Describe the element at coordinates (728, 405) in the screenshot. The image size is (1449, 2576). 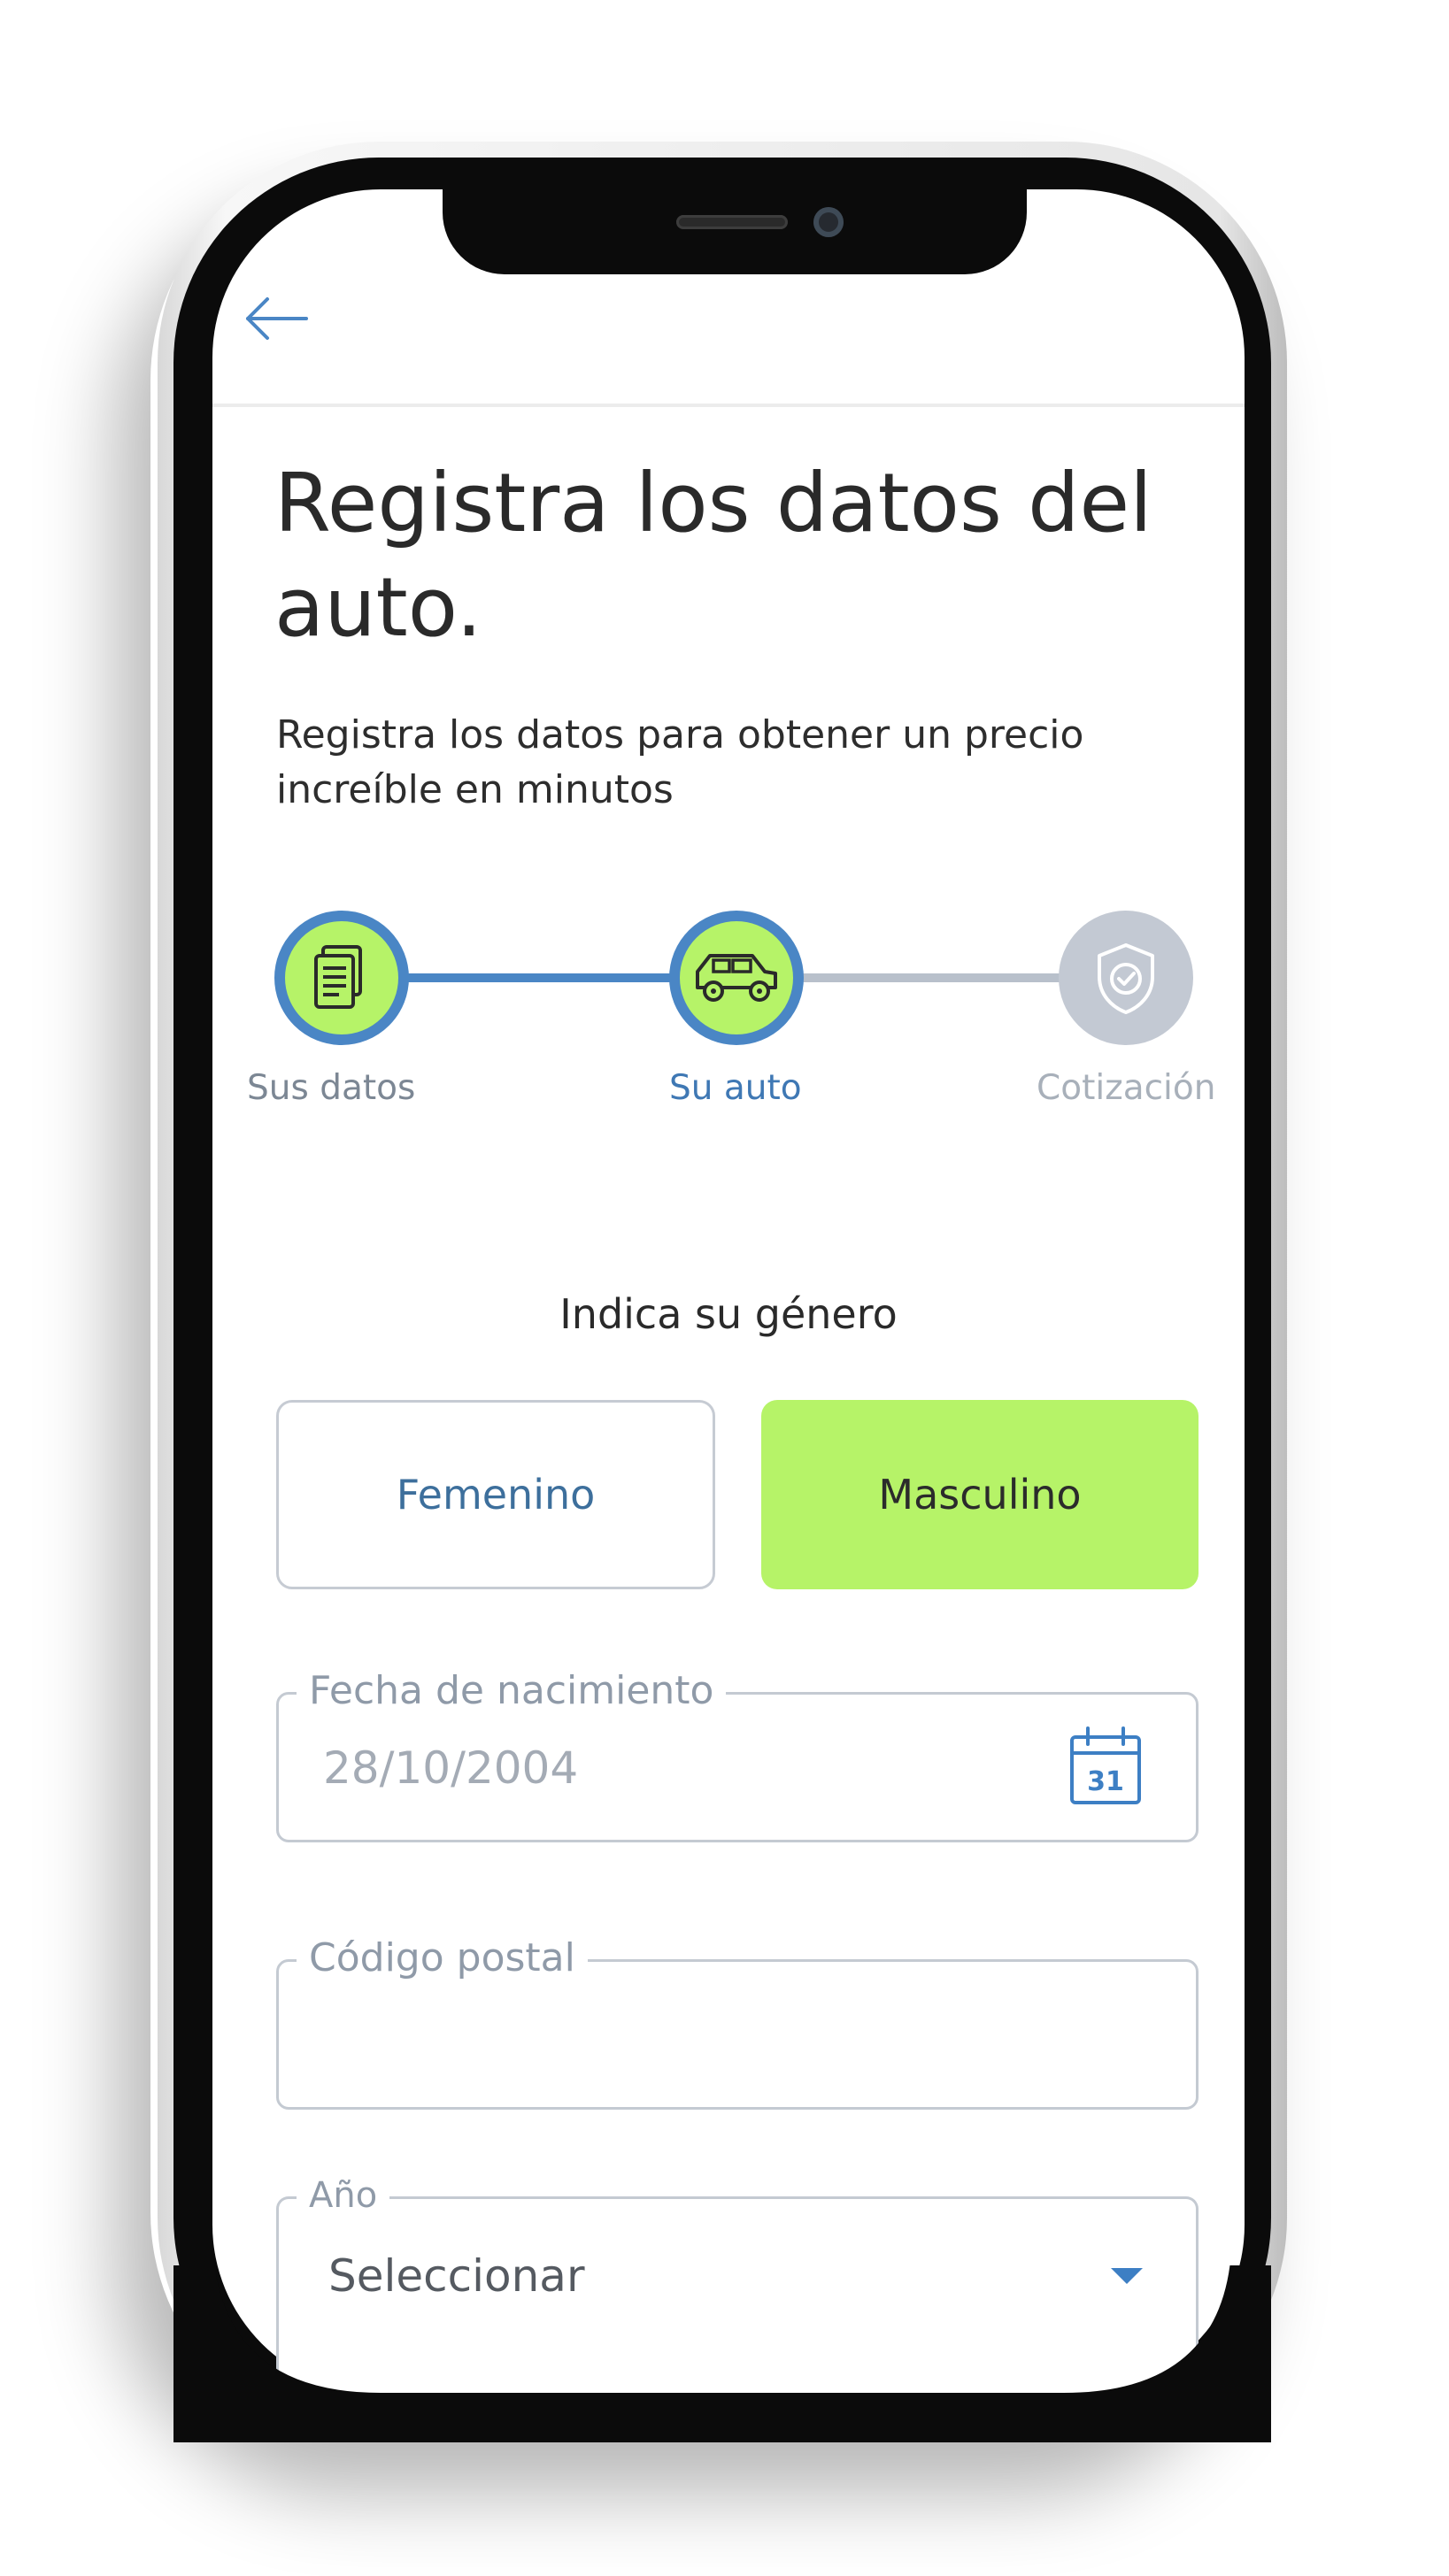
I see `header-divider` at that location.